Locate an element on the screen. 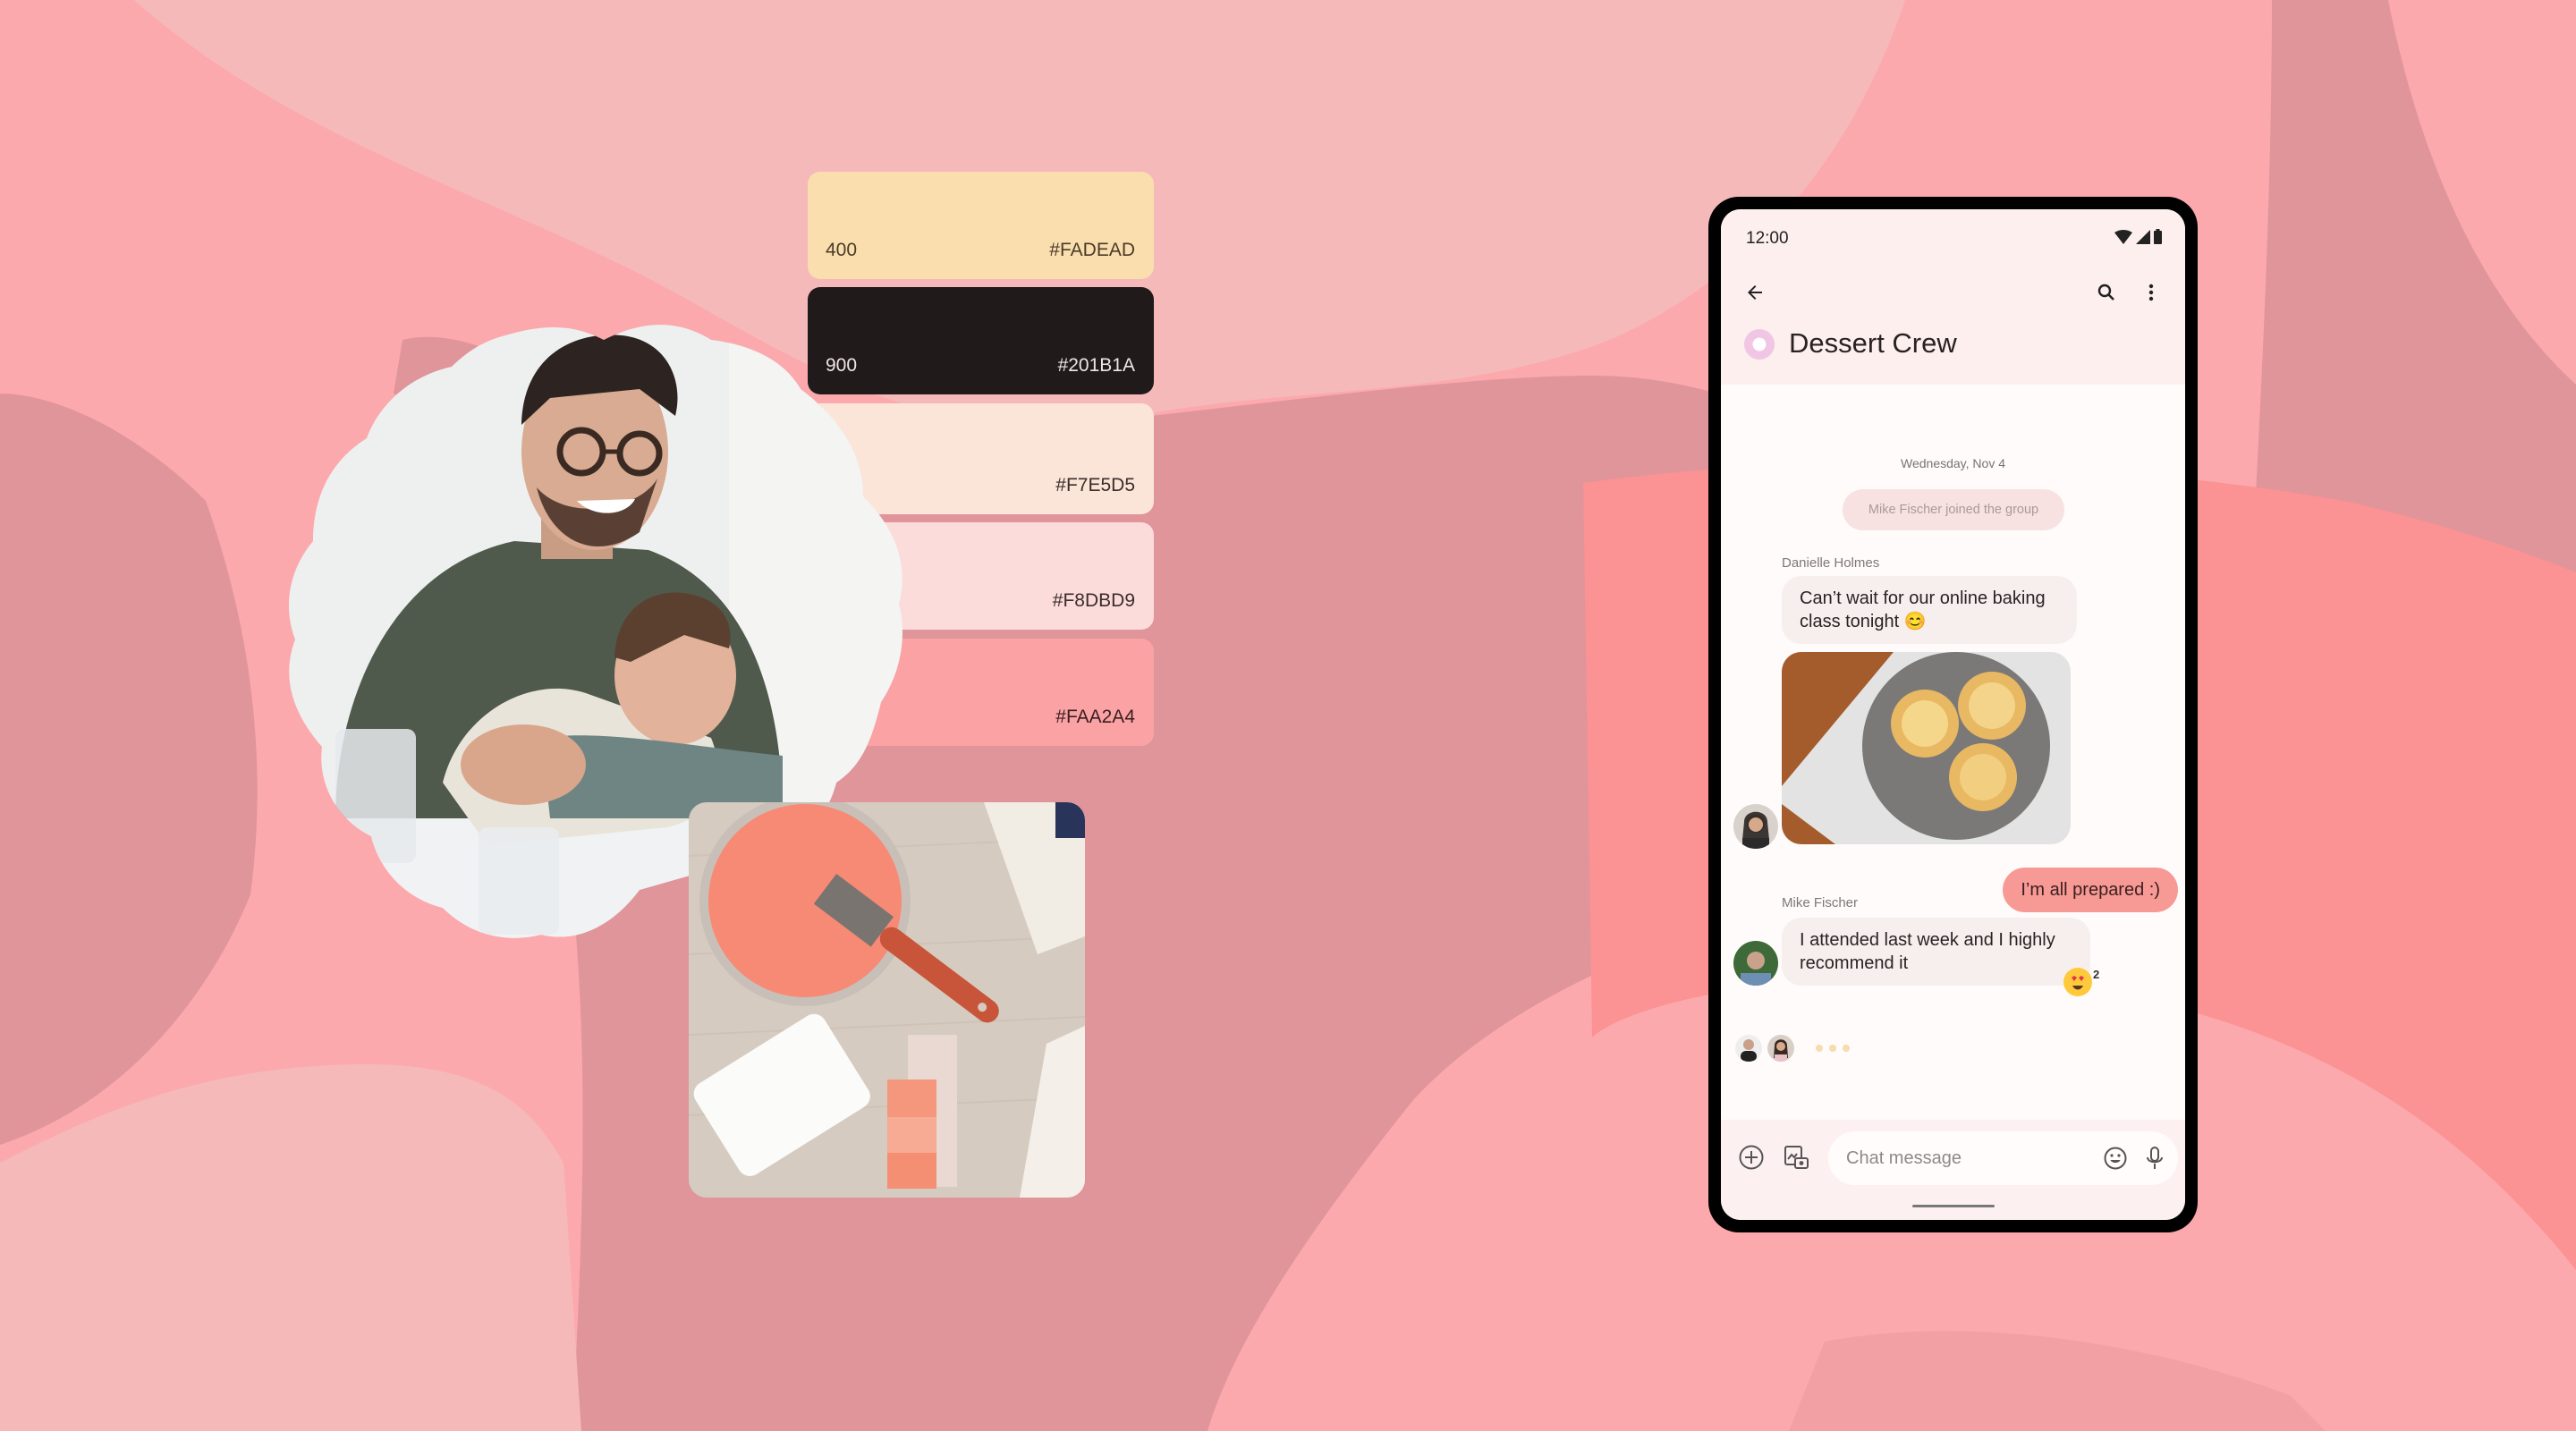 The image size is (2576, 1431). battery-icon is located at coordinates (2158, 236).